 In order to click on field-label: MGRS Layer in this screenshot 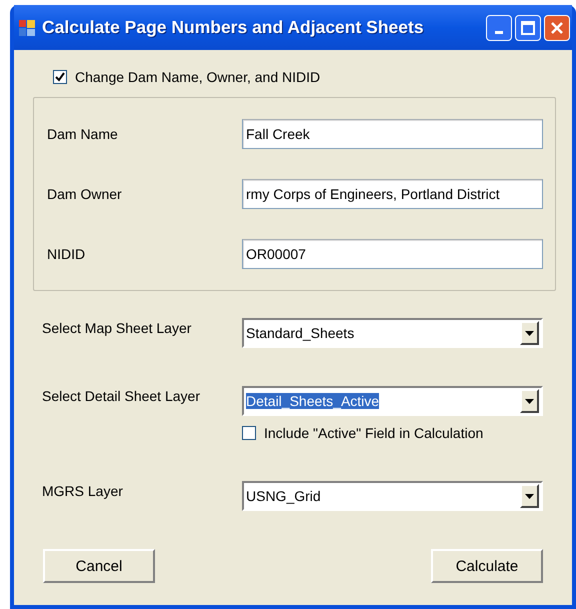, I will do `click(83, 490)`.